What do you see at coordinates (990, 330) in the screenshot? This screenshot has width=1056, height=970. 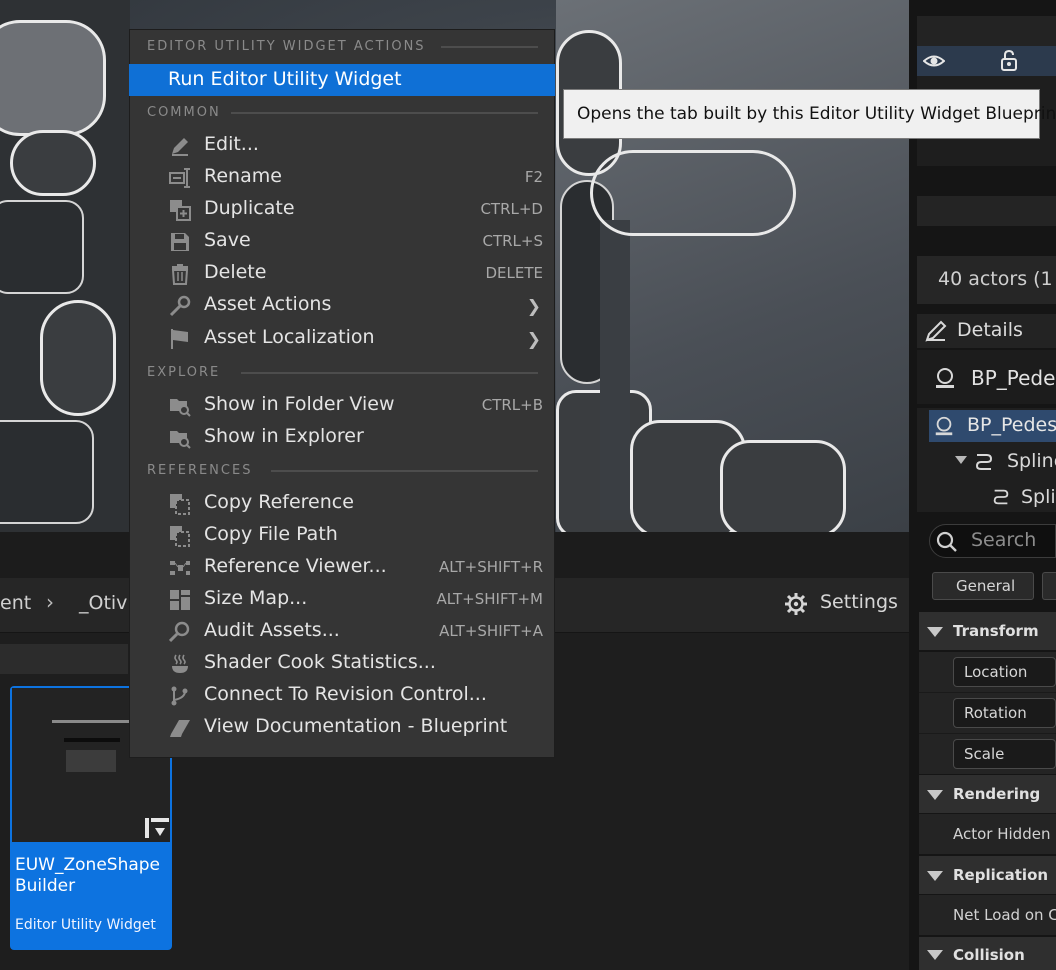 I see `details-title: Details` at bounding box center [990, 330].